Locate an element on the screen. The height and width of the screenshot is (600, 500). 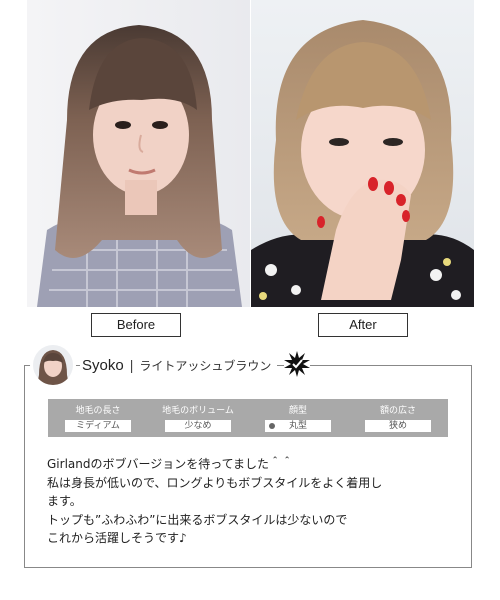
attribute-value: ミディアム is located at coordinates (98, 425).